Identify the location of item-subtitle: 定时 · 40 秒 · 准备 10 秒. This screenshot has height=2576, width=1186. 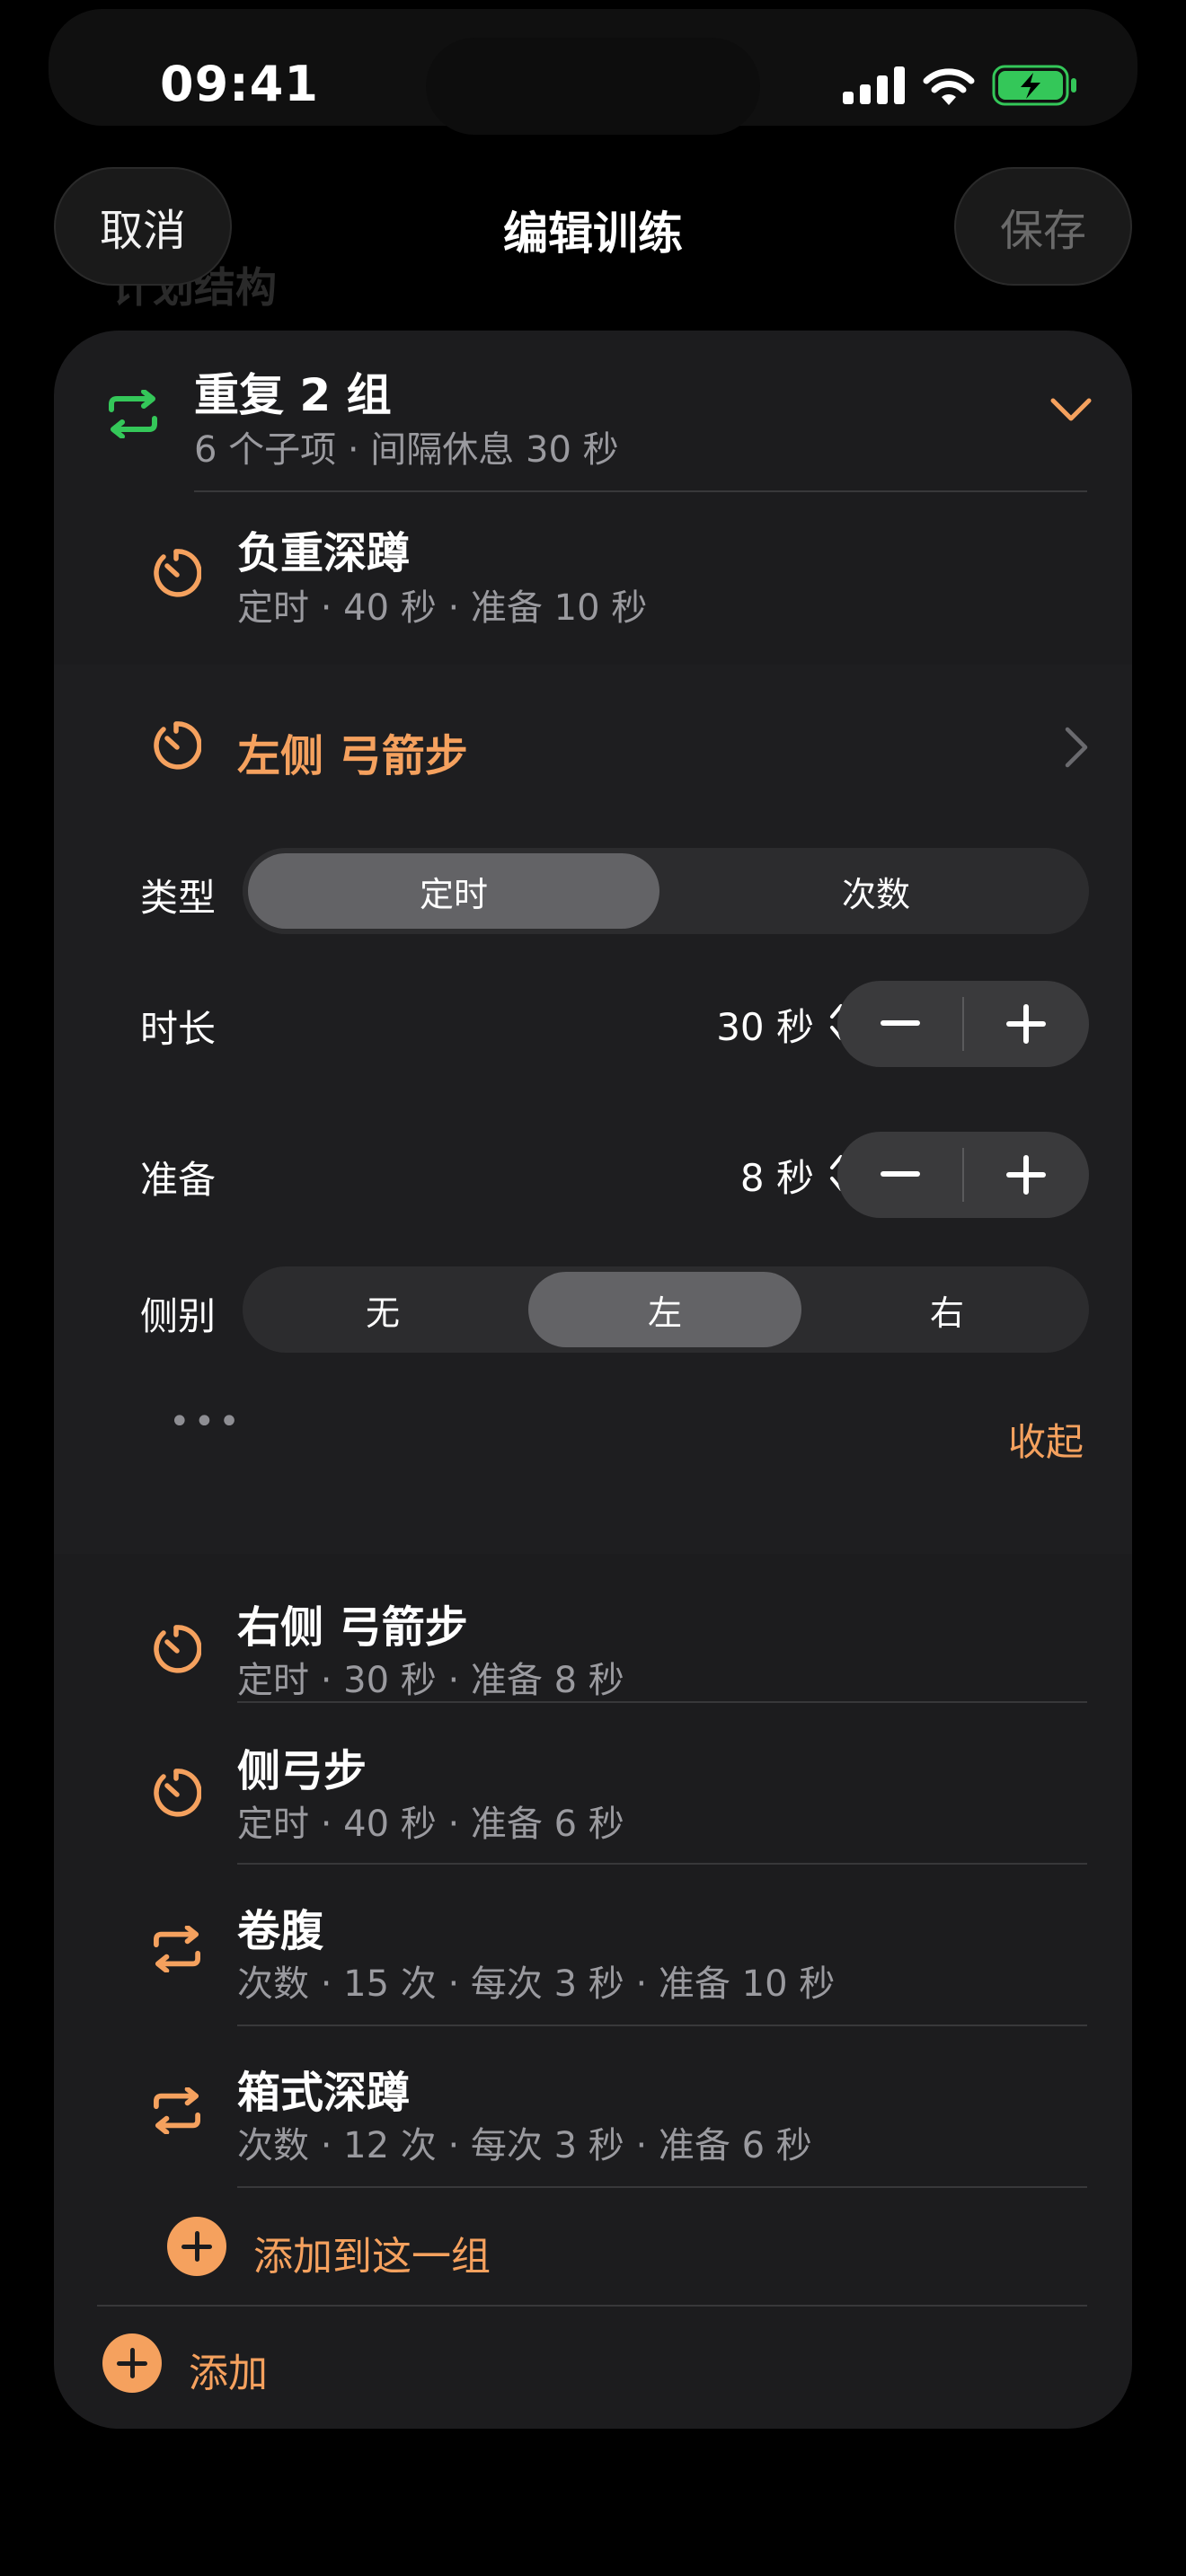
(442, 608).